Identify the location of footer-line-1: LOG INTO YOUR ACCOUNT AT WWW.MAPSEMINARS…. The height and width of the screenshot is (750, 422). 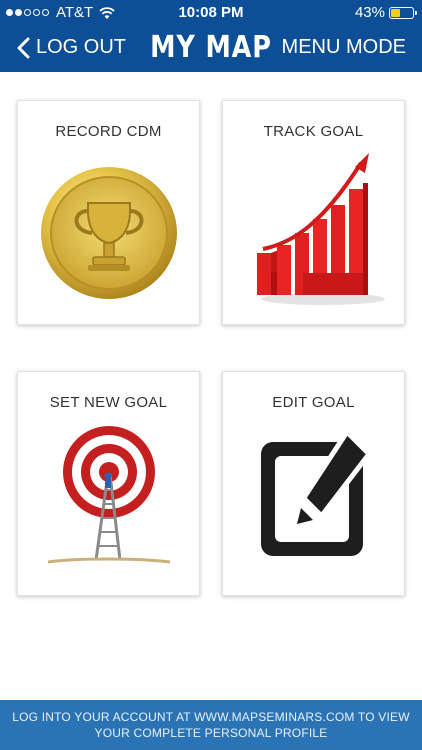
(211, 717).